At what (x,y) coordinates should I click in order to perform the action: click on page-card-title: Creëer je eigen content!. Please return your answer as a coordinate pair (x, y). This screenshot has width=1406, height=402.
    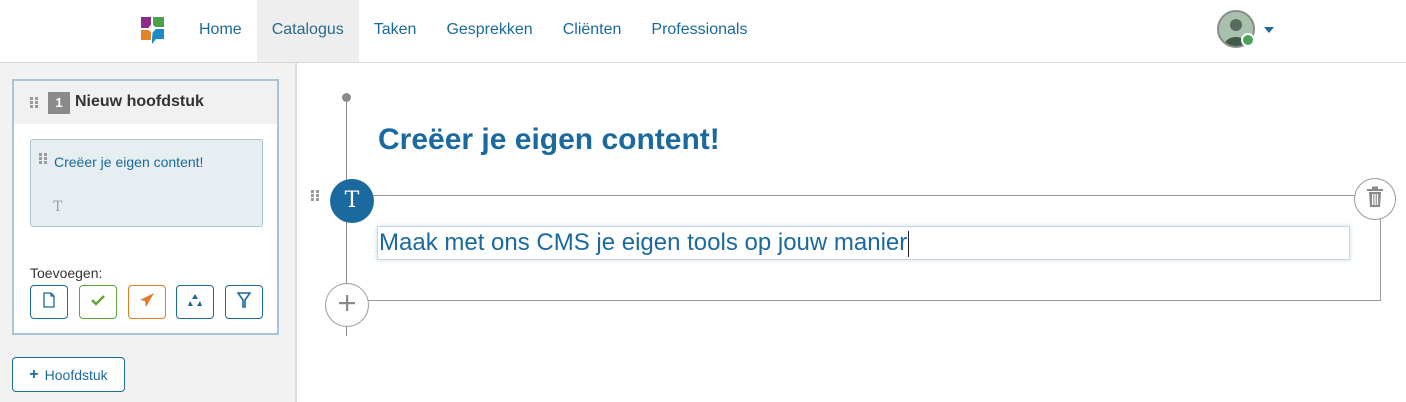
    Looking at the image, I should click on (129, 162).